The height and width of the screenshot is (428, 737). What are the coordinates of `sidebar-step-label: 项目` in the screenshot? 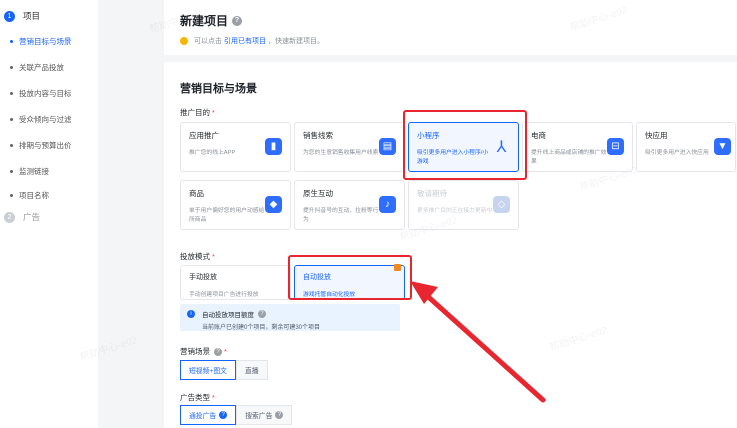 It's located at (32, 16).